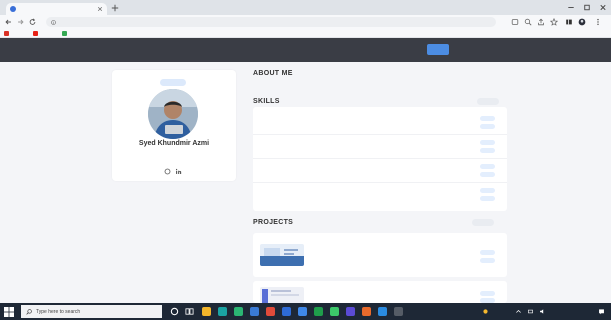  Describe the element at coordinates (382, 311) in the screenshot. I see `terminal-icon` at that location.